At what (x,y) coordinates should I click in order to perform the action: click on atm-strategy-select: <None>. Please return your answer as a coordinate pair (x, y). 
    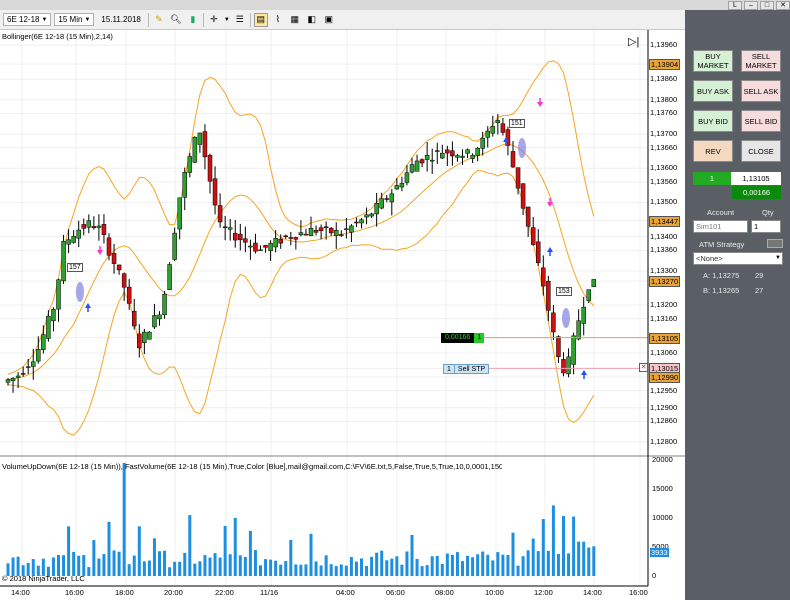
    Looking at the image, I should click on (738, 258).